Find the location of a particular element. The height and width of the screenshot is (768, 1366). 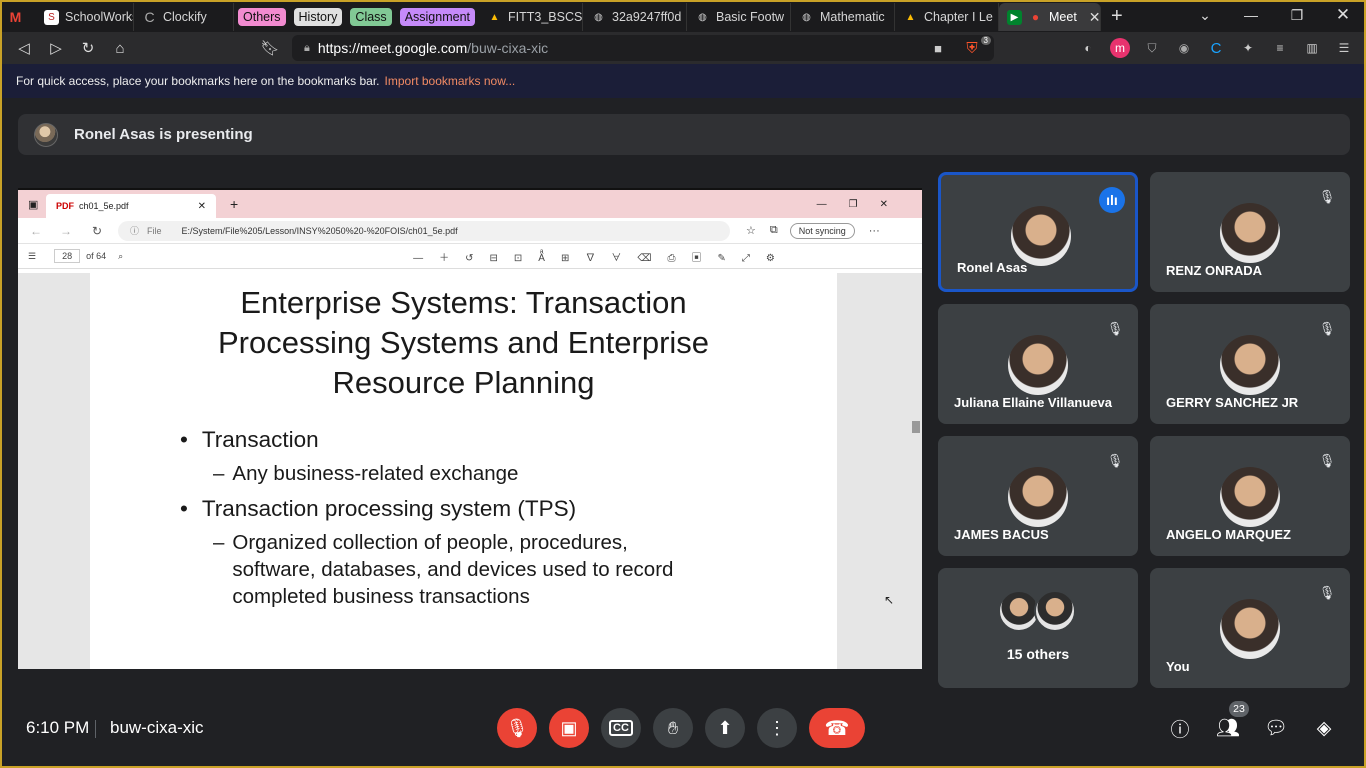

meeting-details-button: ⓘ is located at coordinates (1180, 728).